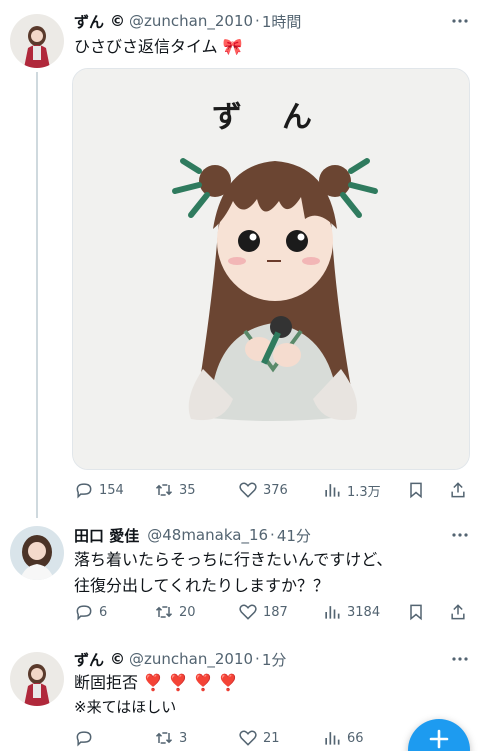 The width and height of the screenshot is (480, 751). I want to click on views-button: 3184, so click(351, 612).